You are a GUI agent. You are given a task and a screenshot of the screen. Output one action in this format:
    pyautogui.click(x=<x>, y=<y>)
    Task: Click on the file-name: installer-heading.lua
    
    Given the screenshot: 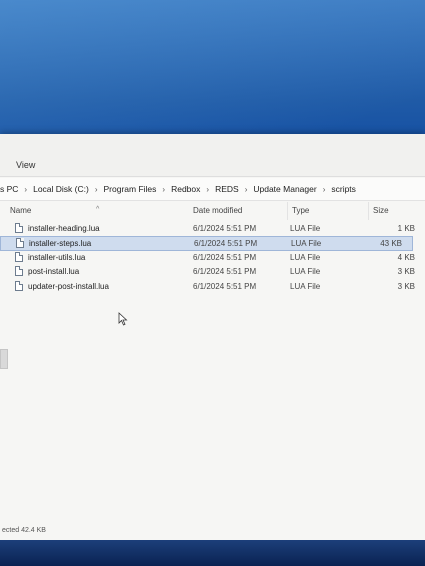 What is the action you would take?
    pyautogui.click(x=64, y=228)
    